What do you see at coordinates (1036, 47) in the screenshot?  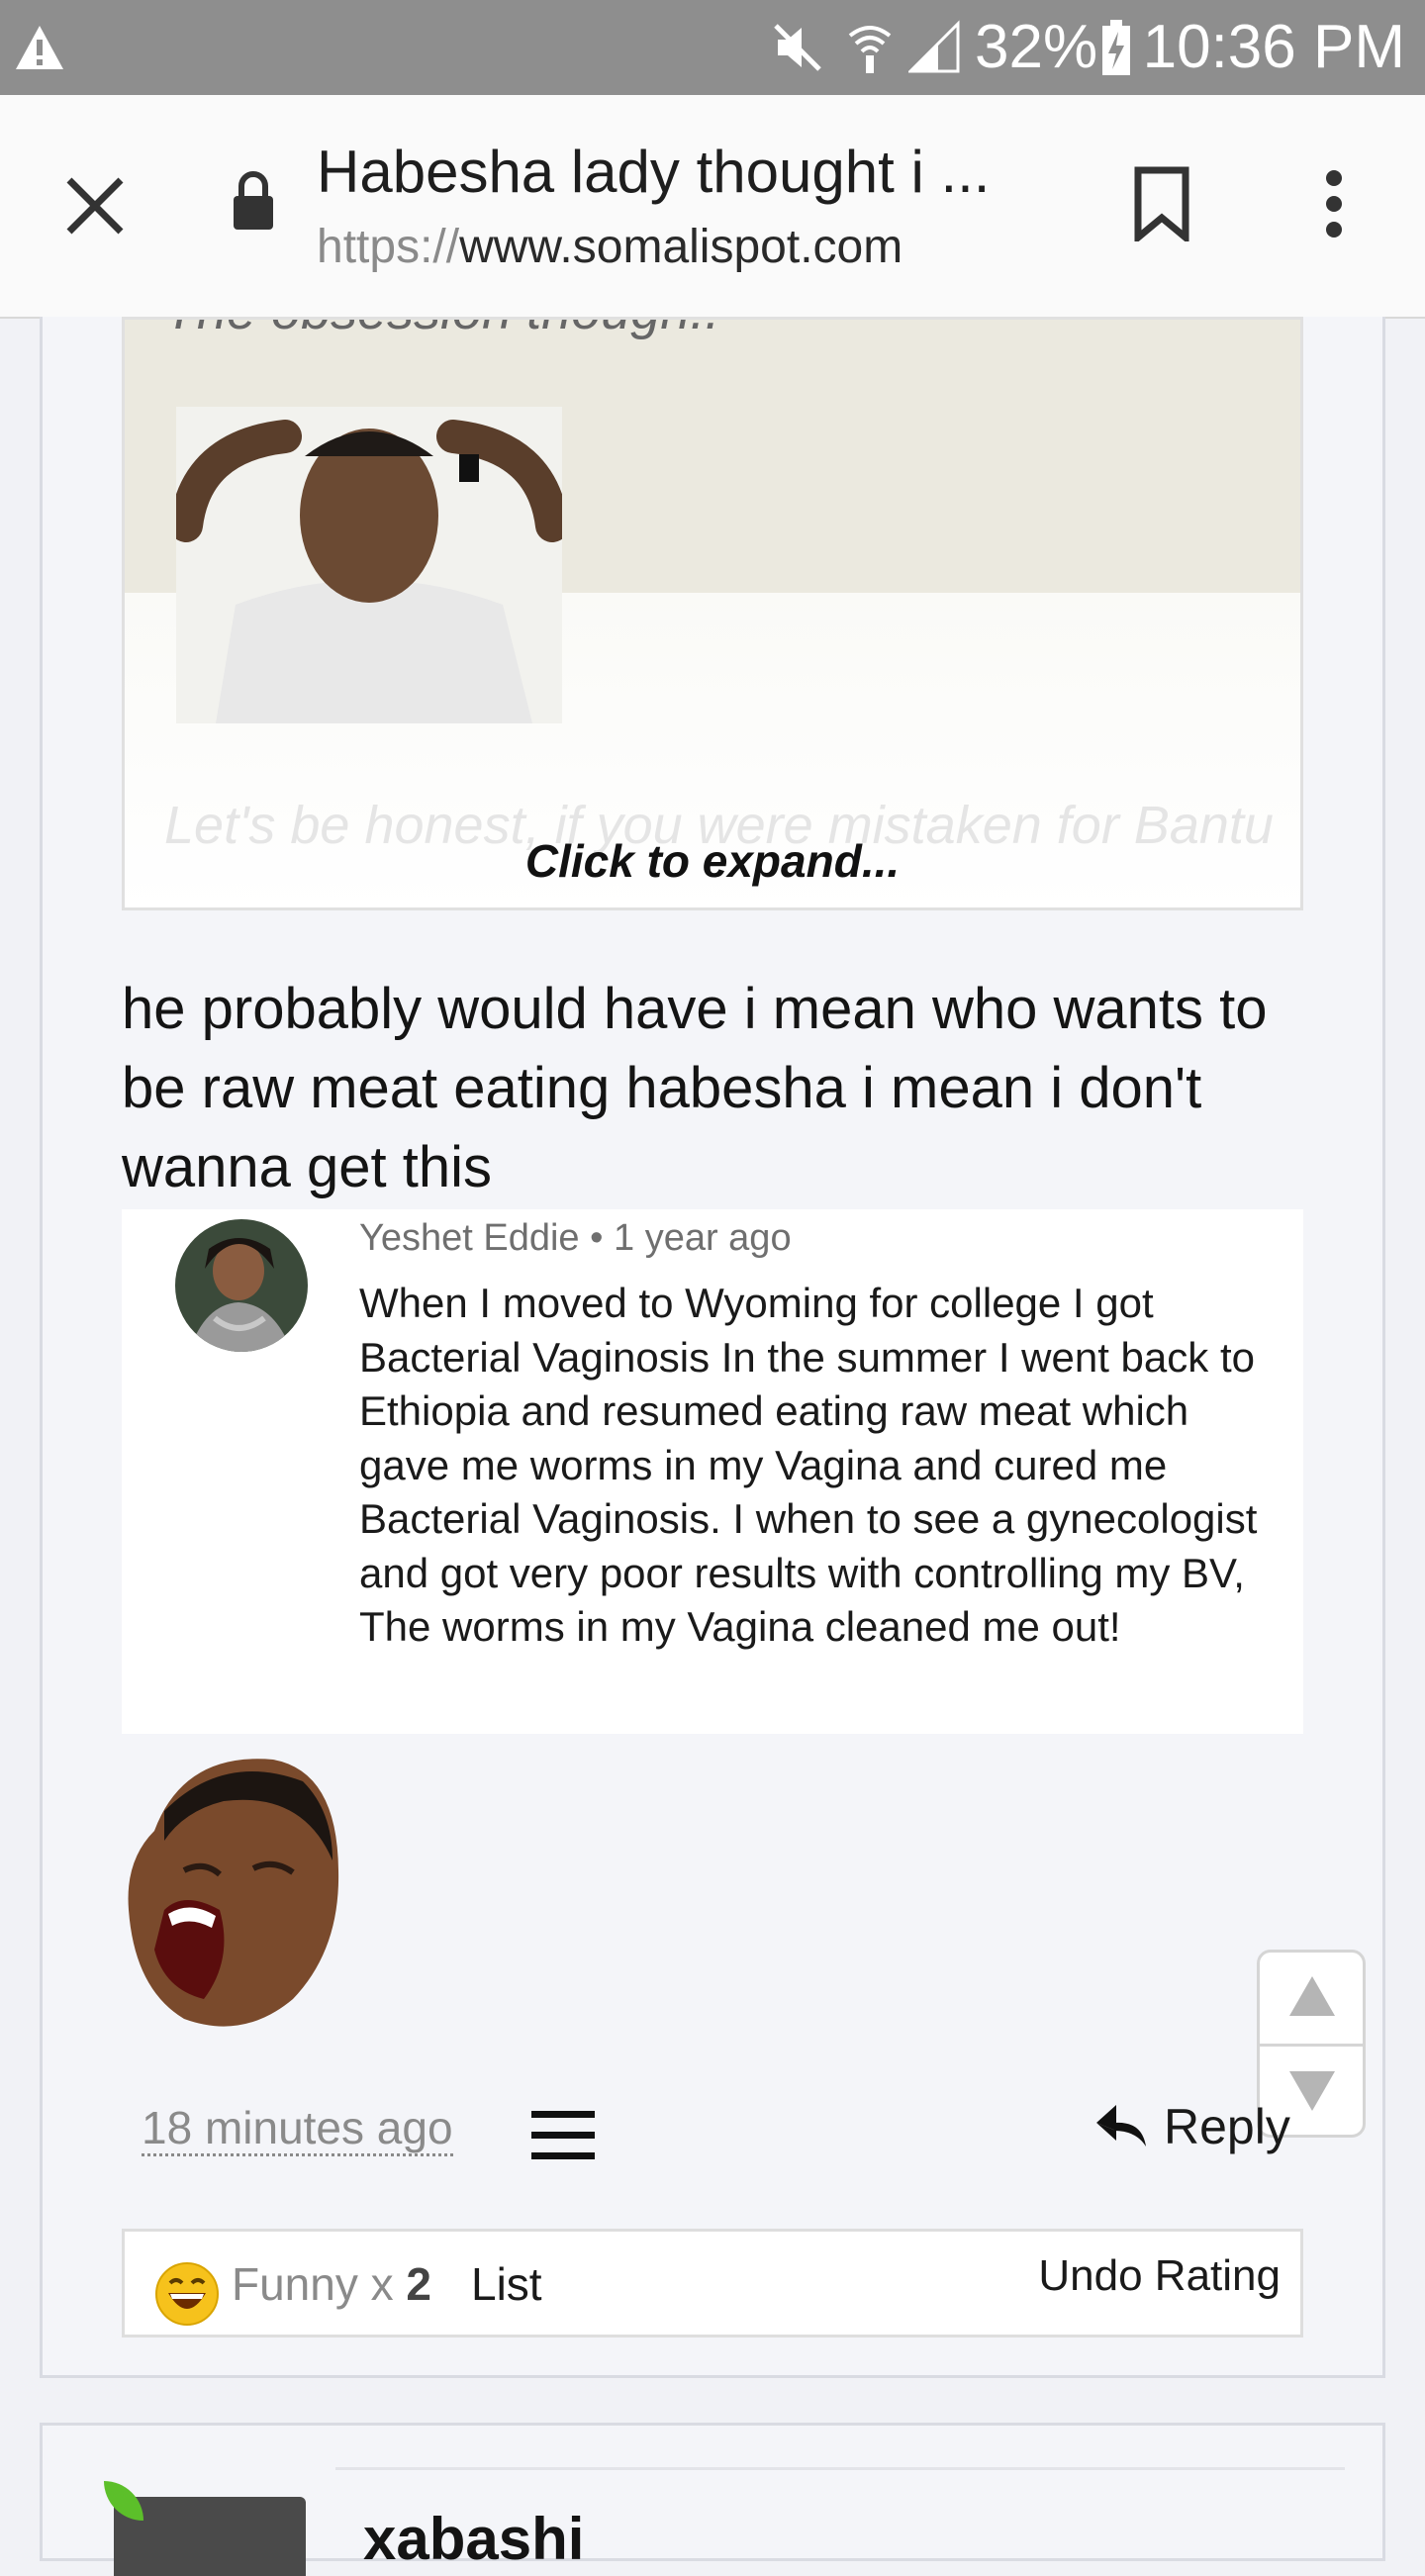 I see `battery-percent: 32%` at bounding box center [1036, 47].